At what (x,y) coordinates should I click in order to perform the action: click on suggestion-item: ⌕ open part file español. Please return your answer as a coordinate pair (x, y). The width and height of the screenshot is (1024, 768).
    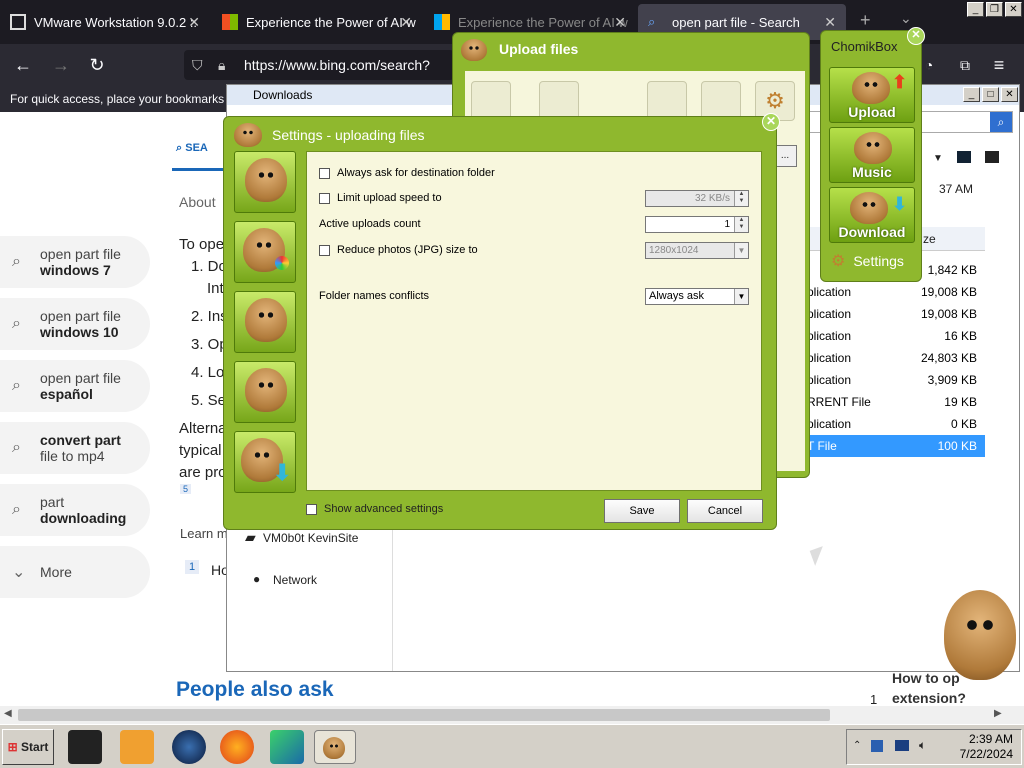
    Looking at the image, I should click on (75, 386).